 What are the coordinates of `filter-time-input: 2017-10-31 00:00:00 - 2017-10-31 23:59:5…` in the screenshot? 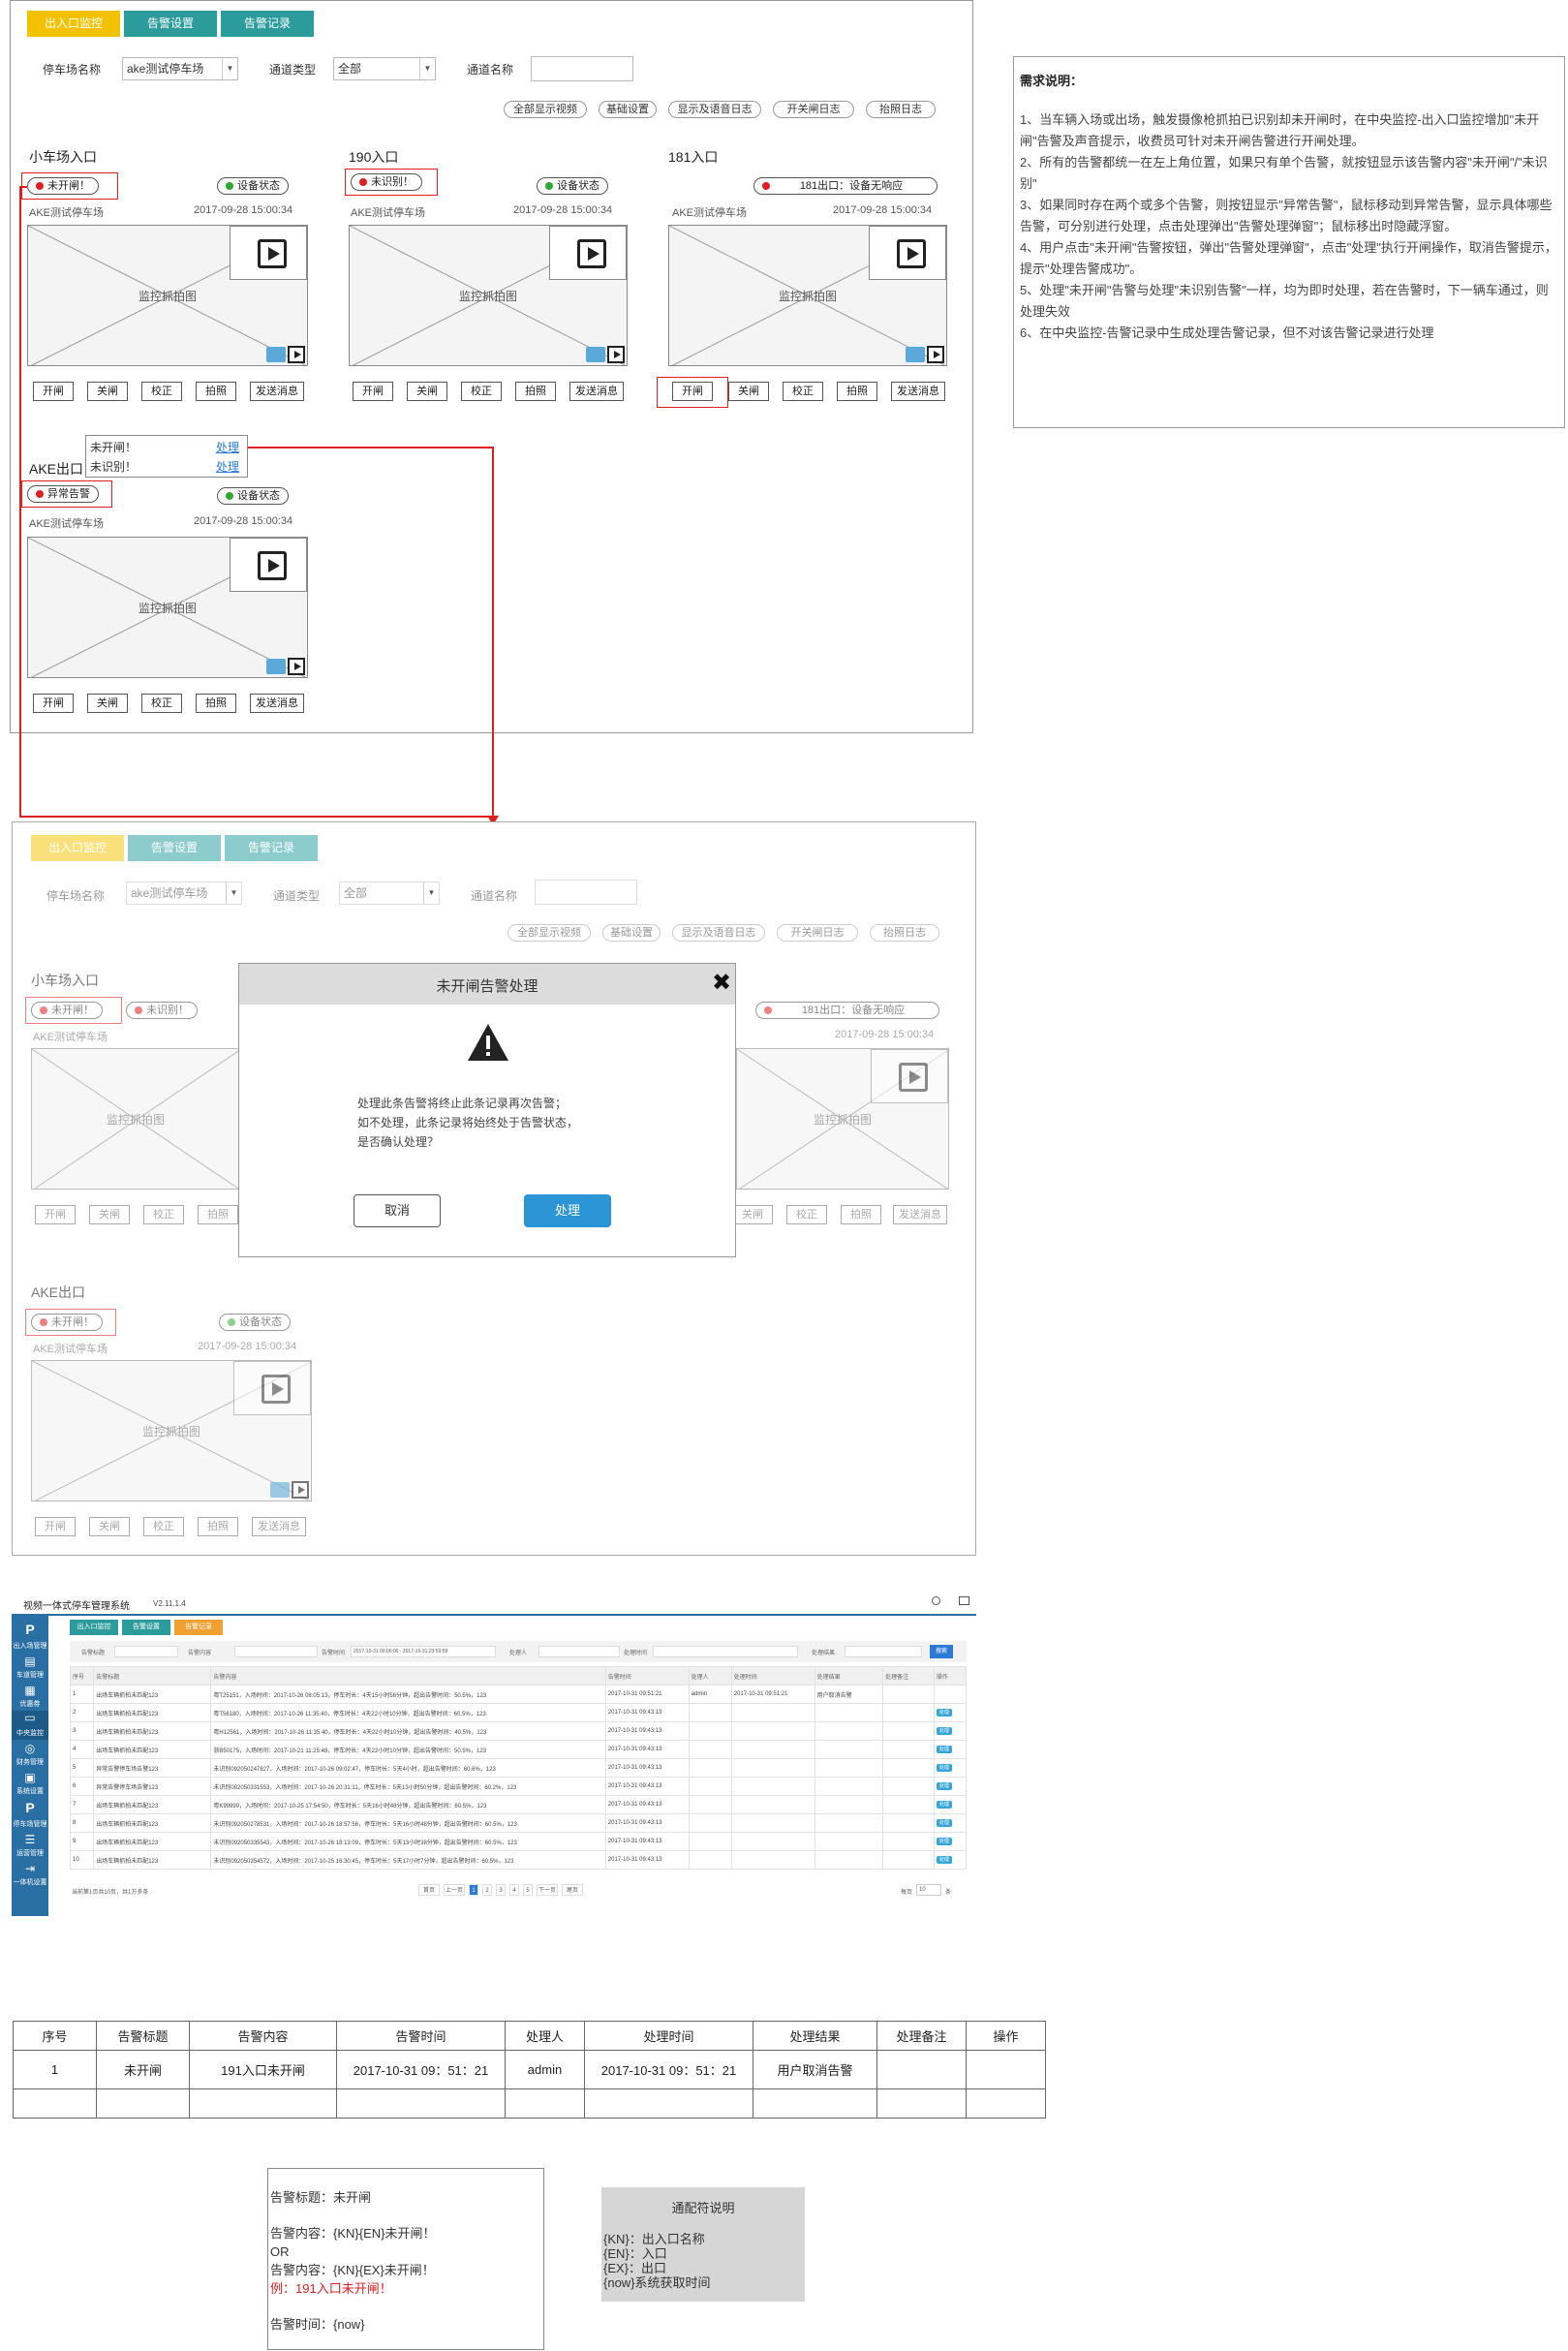 It's located at (423, 1651).